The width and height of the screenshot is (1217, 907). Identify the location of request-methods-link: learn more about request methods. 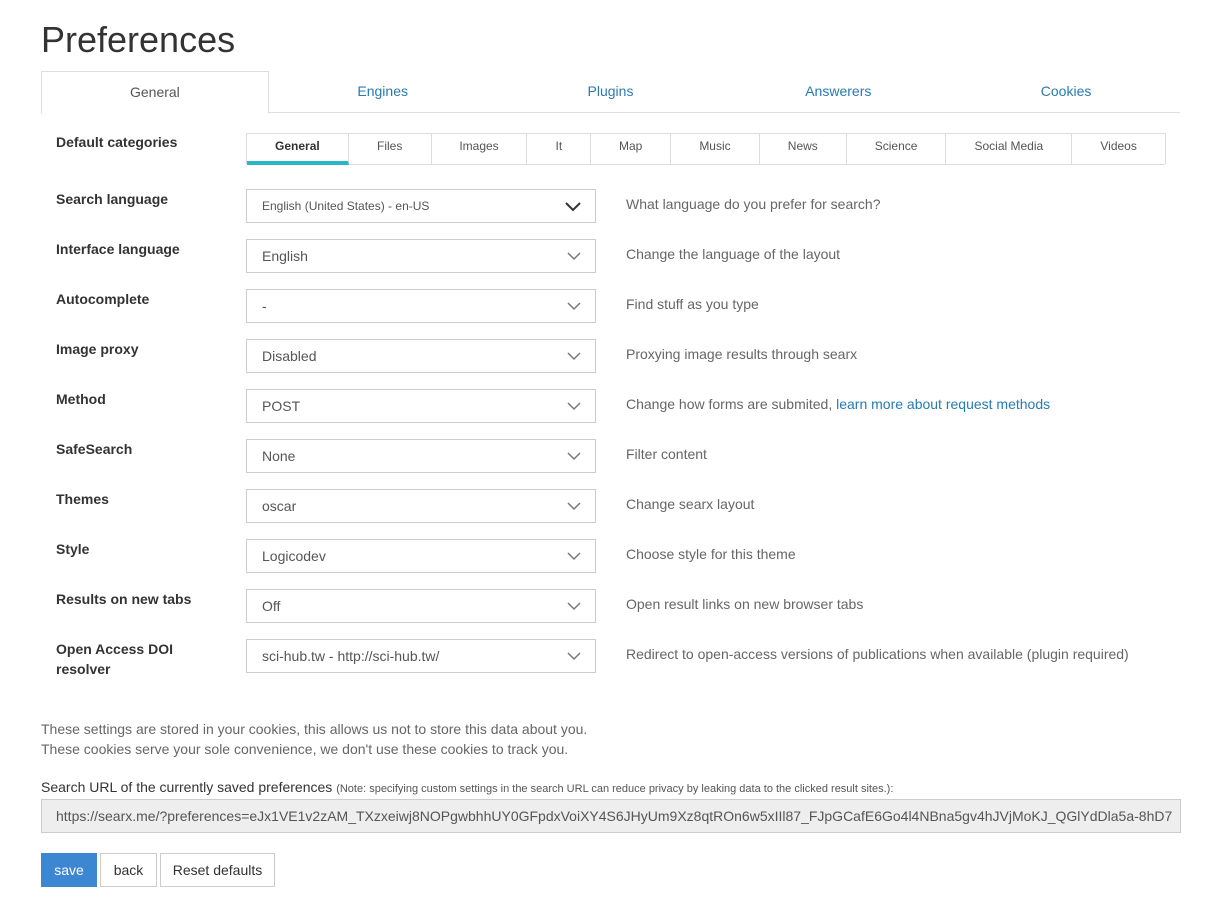
(943, 404).